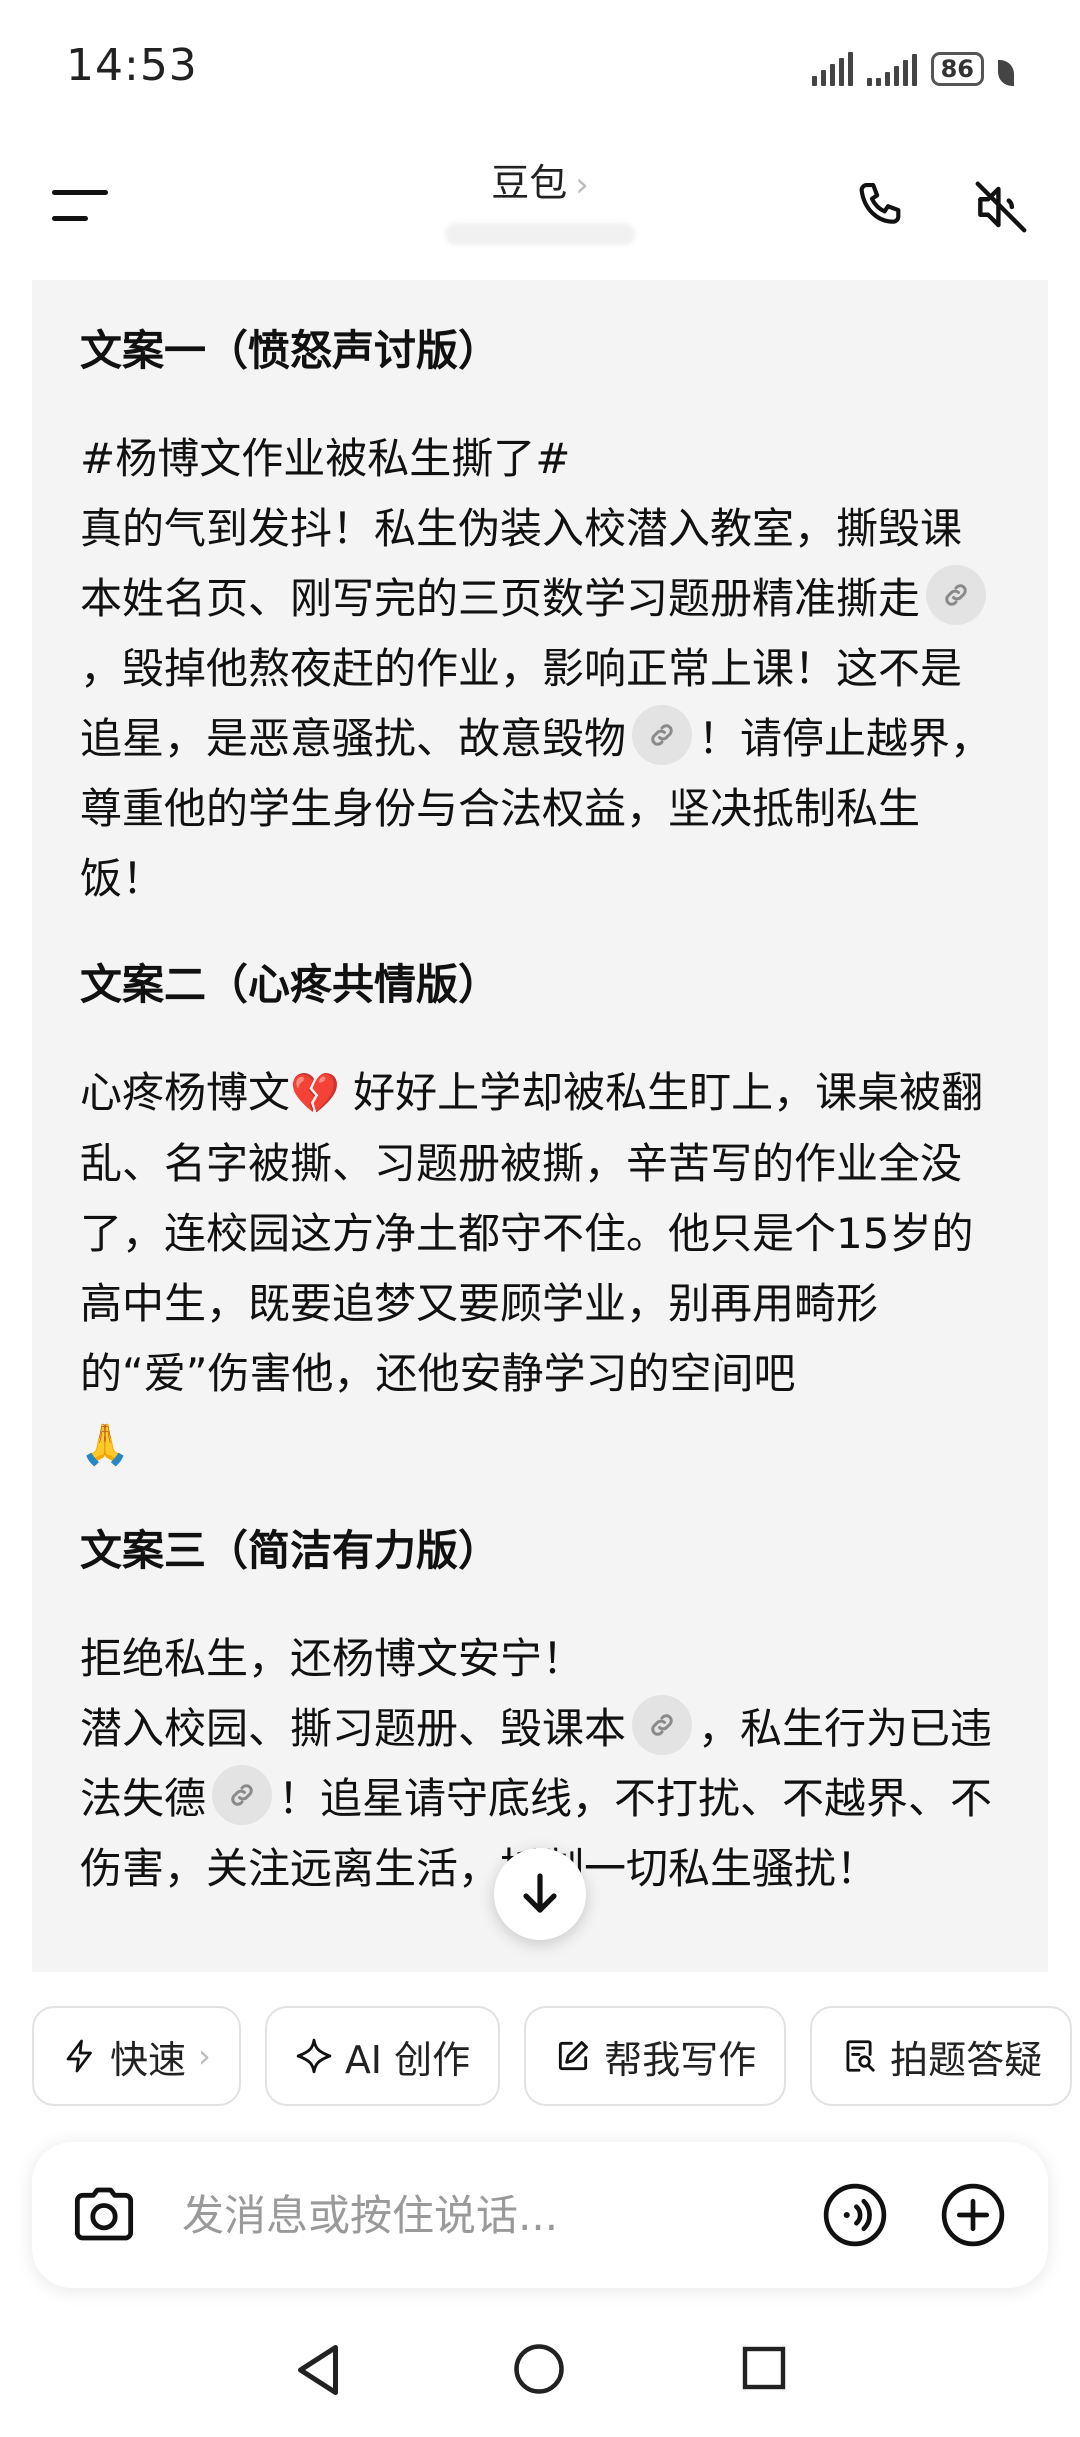  I want to click on section-title: 文案一（愤怒声讨版）, so click(290, 350).